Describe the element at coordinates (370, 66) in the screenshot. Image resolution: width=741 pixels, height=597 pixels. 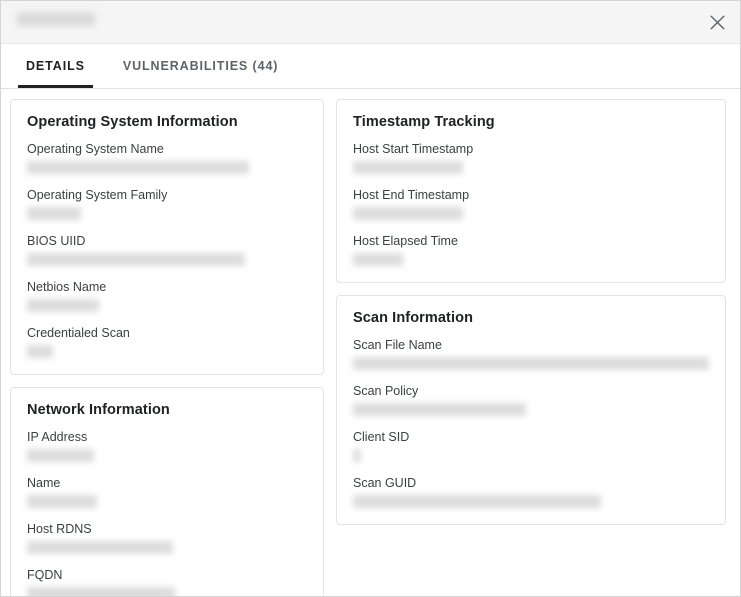
I see `tab-bar: DETAILS VULNERABILITIES (44)` at that location.